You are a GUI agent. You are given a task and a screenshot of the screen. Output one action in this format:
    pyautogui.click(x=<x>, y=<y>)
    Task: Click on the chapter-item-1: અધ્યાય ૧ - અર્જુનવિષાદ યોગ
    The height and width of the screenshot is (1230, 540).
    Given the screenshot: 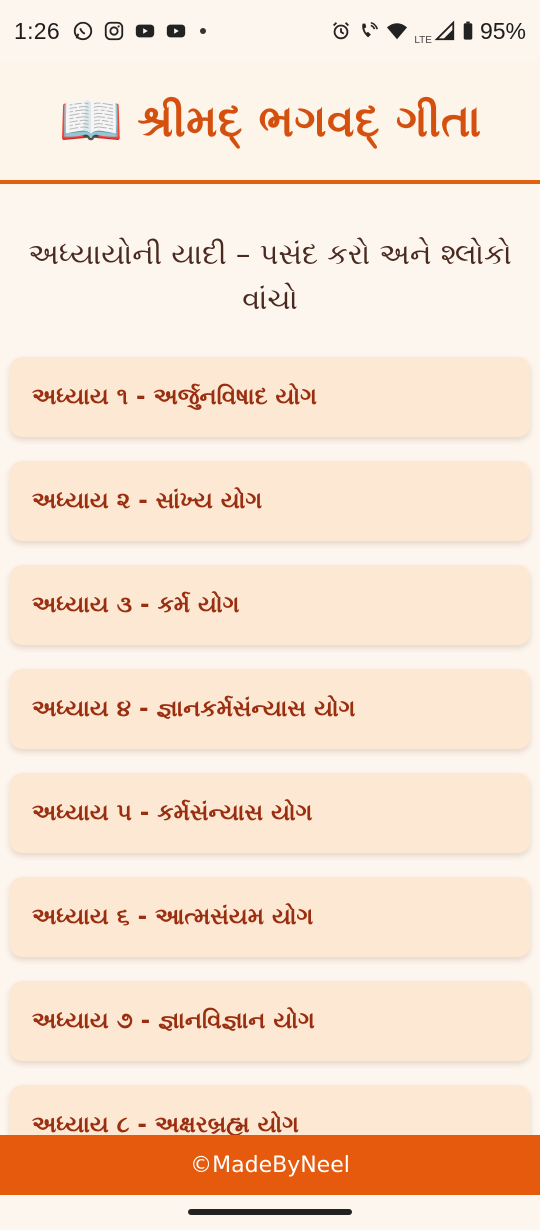 What is the action you would take?
    pyautogui.click(x=270, y=397)
    